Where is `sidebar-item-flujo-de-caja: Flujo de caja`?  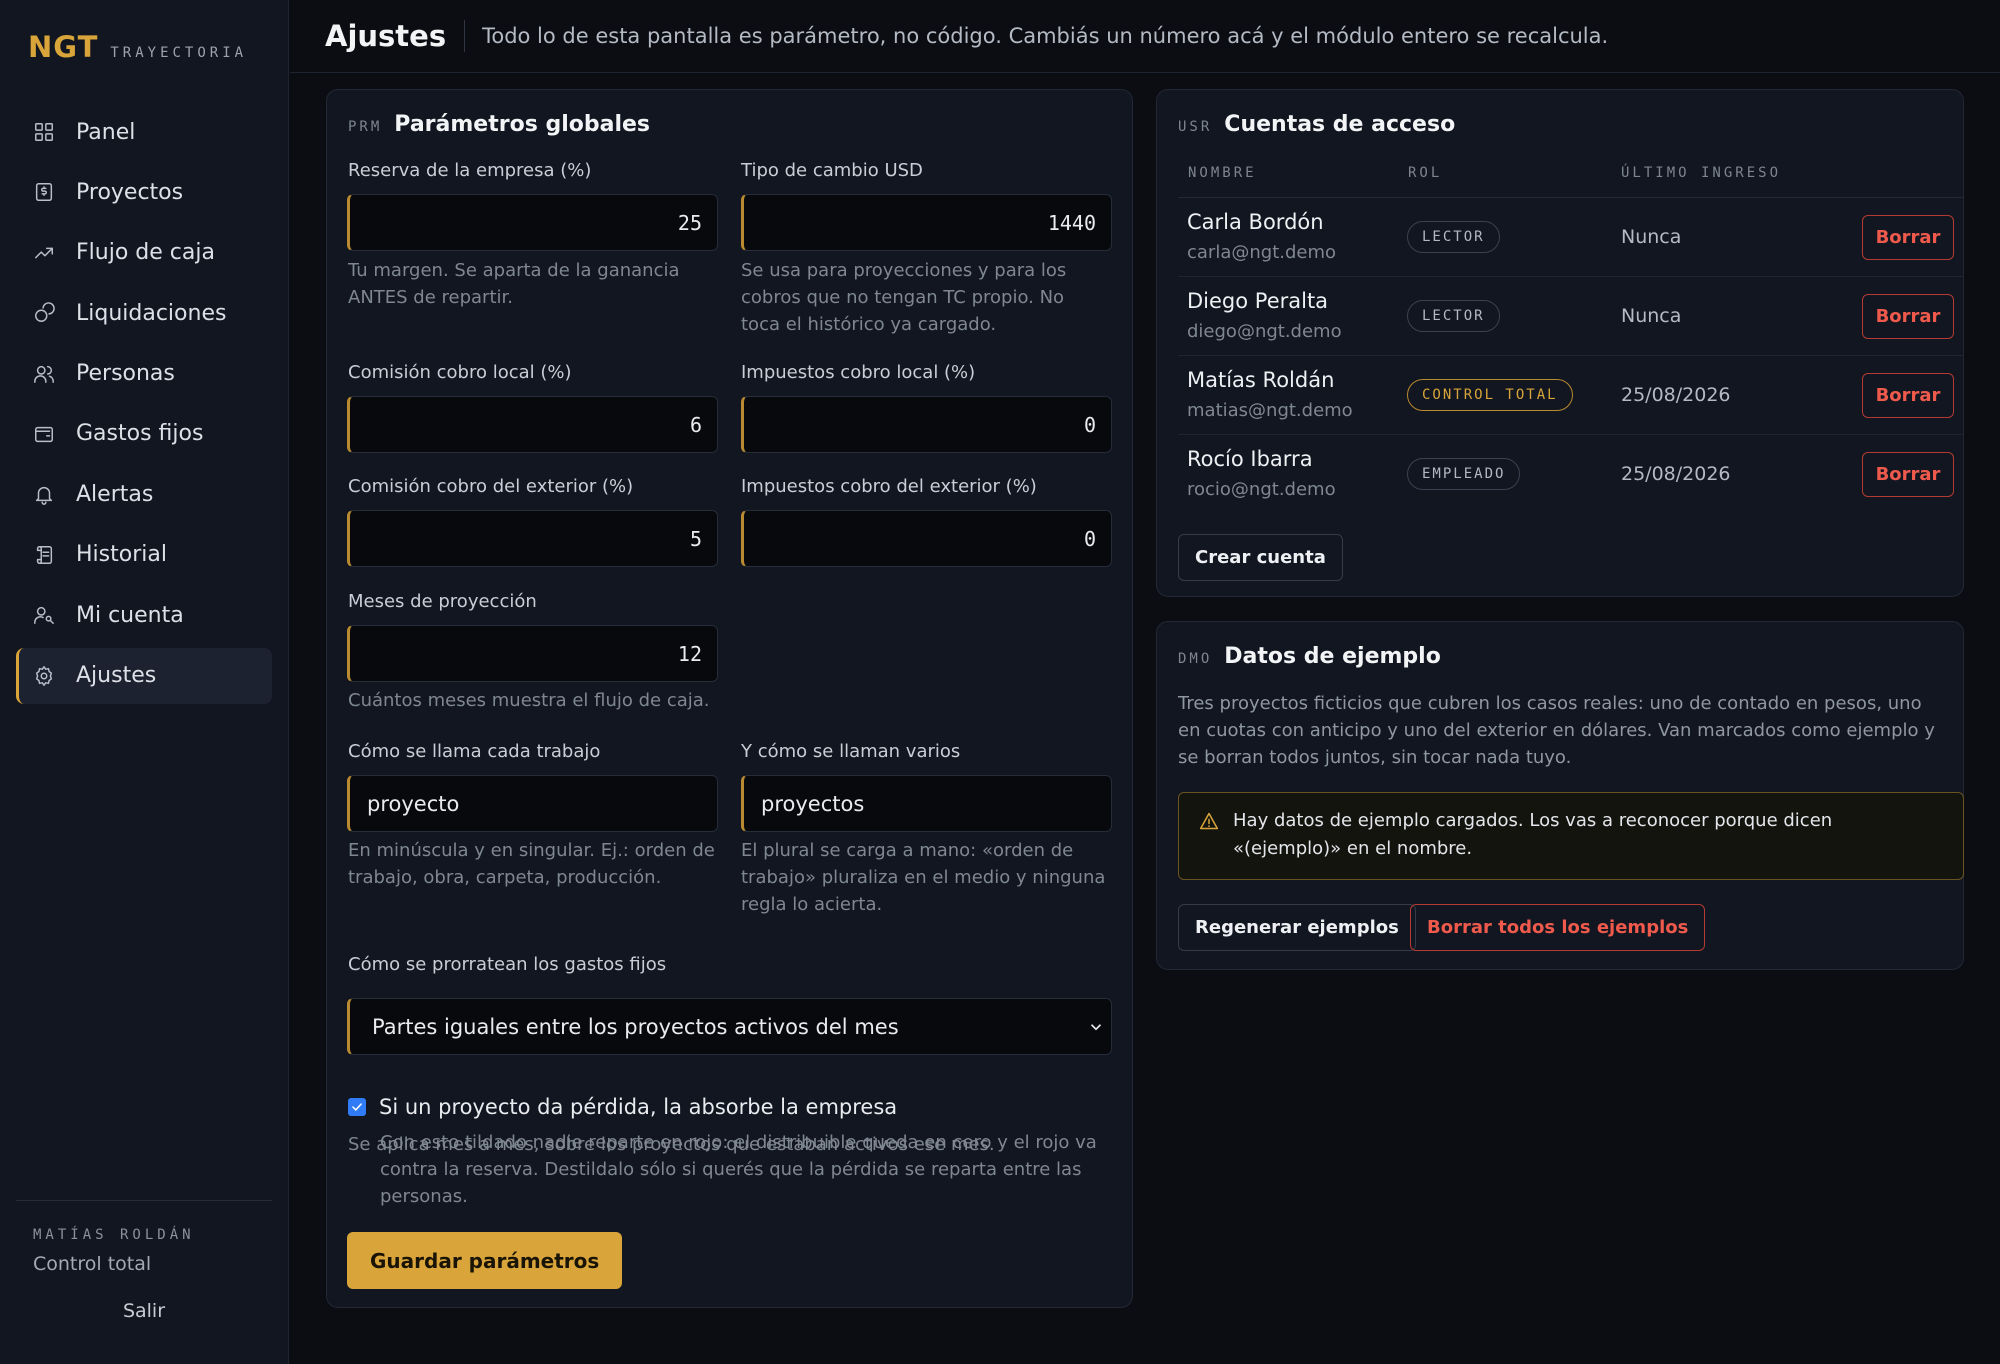
sidebar-item-flujo-de-caja: Flujo de caja is located at coordinates (144, 253).